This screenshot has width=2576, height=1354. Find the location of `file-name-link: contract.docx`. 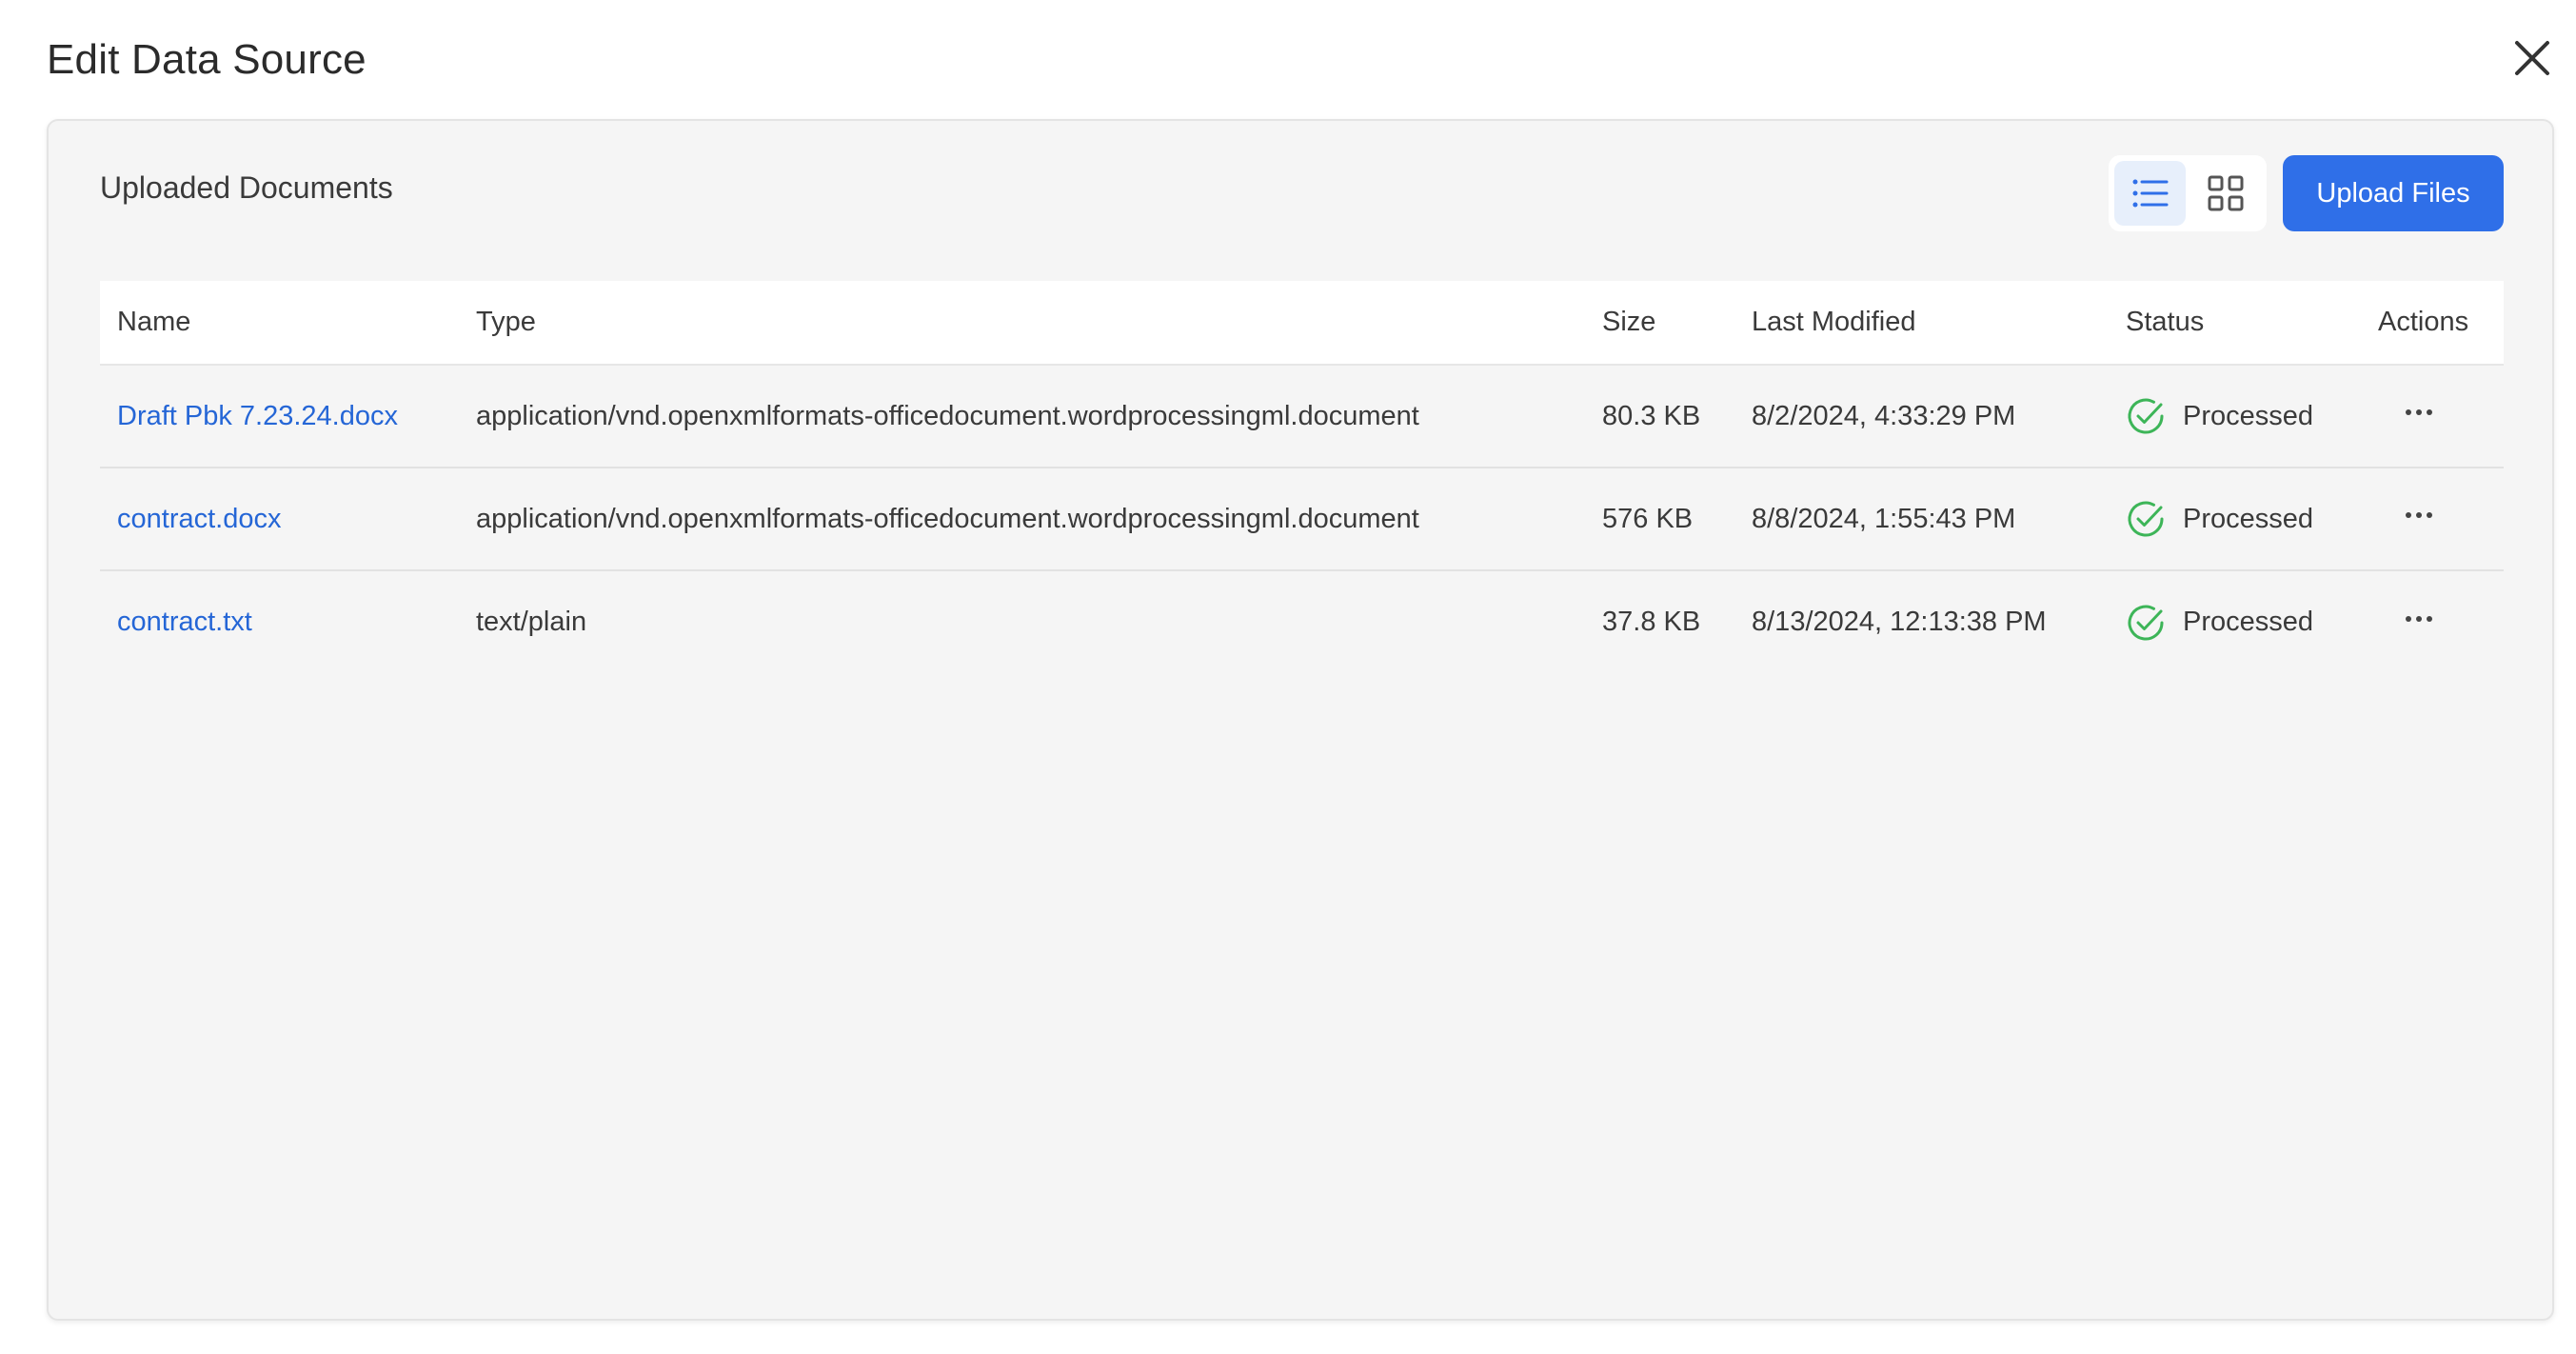

file-name-link: contract.docx is located at coordinates (199, 519).